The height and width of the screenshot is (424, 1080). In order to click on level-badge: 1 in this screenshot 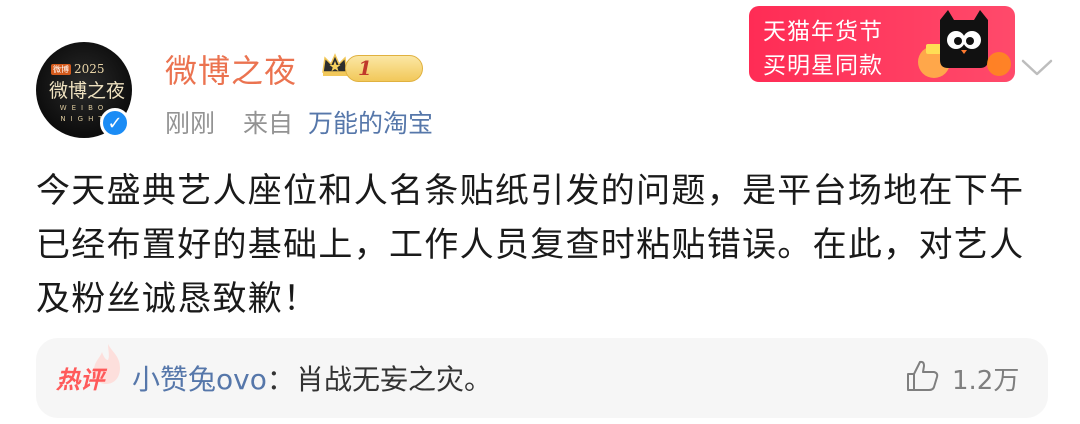, I will do `click(384, 68)`.